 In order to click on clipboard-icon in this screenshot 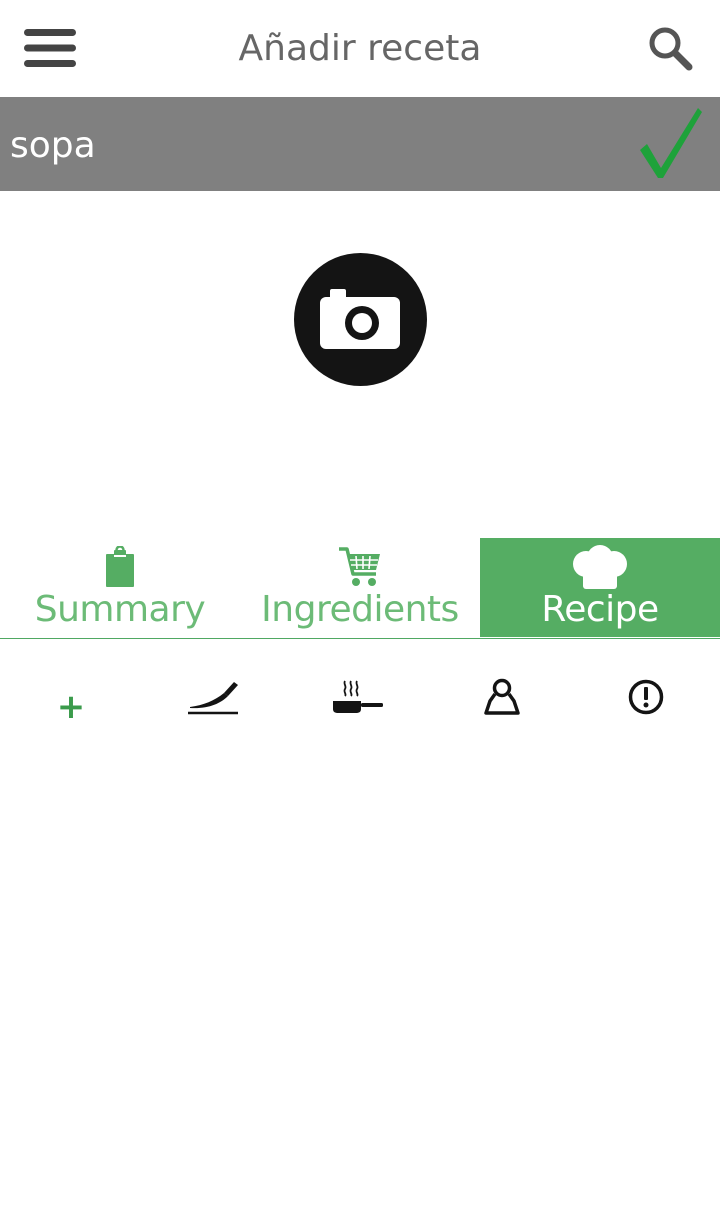, I will do `click(120, 567)`.